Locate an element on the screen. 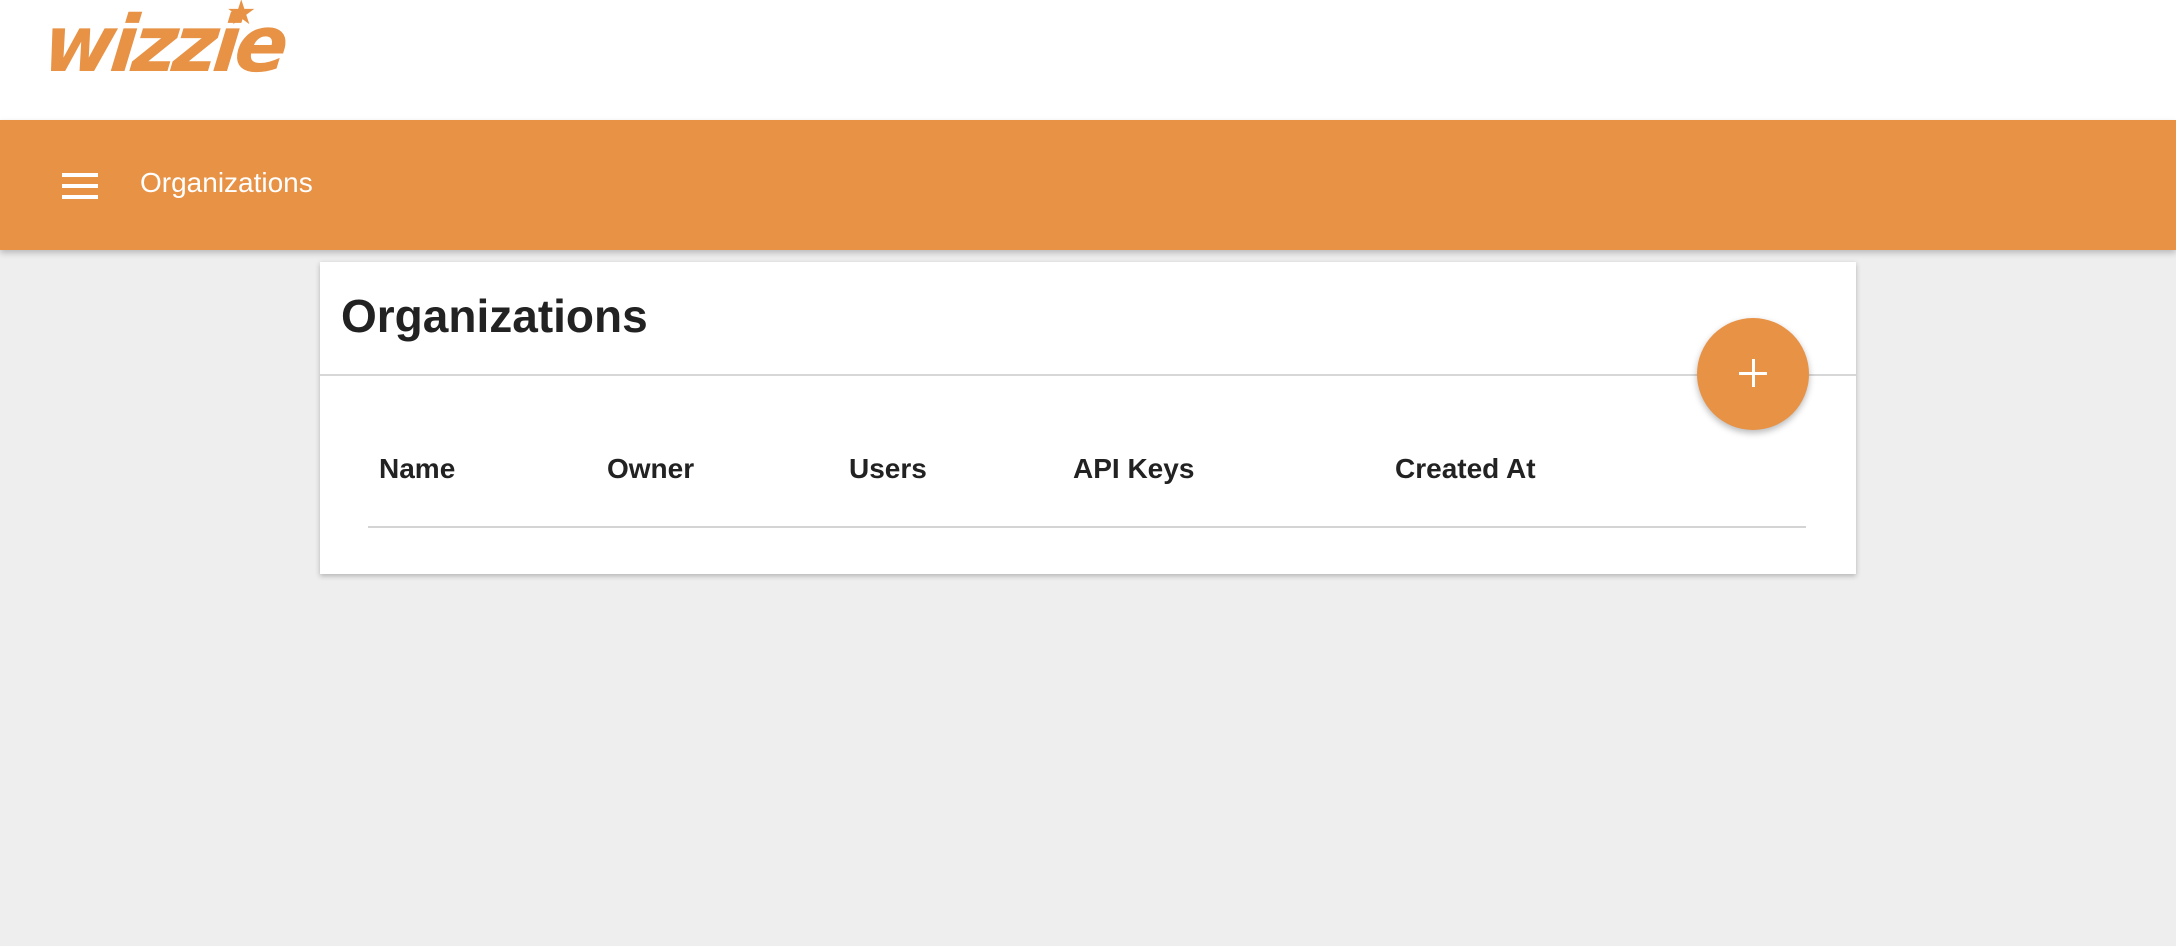 The height and width of the screenshot is (946, 2176). plus-icon is located at coordinates (1753, 374).